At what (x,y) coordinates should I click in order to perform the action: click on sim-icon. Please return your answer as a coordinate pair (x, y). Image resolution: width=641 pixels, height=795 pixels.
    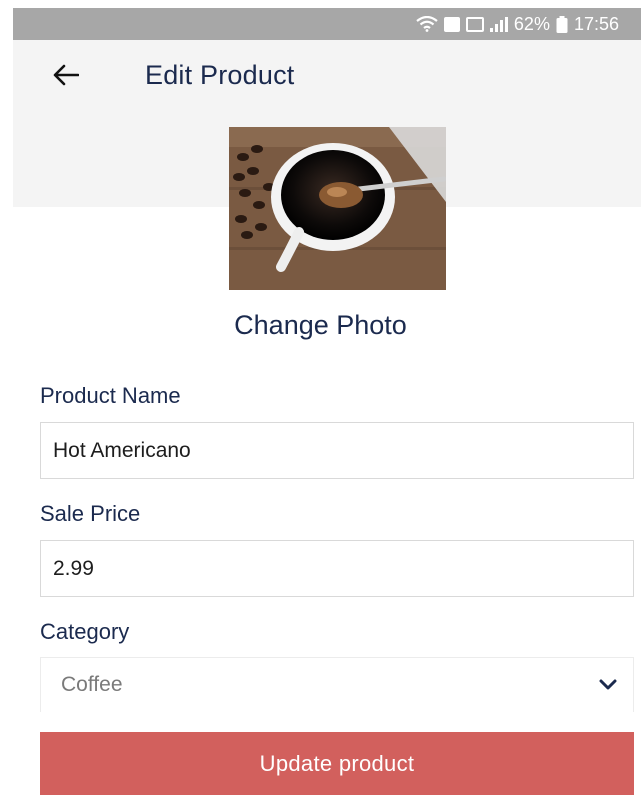
    Looking at the image, I should click on (451, 24).